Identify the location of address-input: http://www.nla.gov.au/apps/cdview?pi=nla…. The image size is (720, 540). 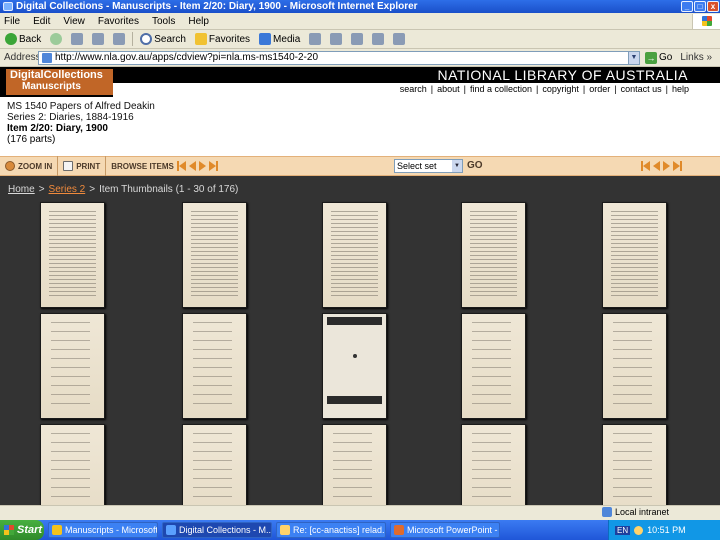
(339, 57).